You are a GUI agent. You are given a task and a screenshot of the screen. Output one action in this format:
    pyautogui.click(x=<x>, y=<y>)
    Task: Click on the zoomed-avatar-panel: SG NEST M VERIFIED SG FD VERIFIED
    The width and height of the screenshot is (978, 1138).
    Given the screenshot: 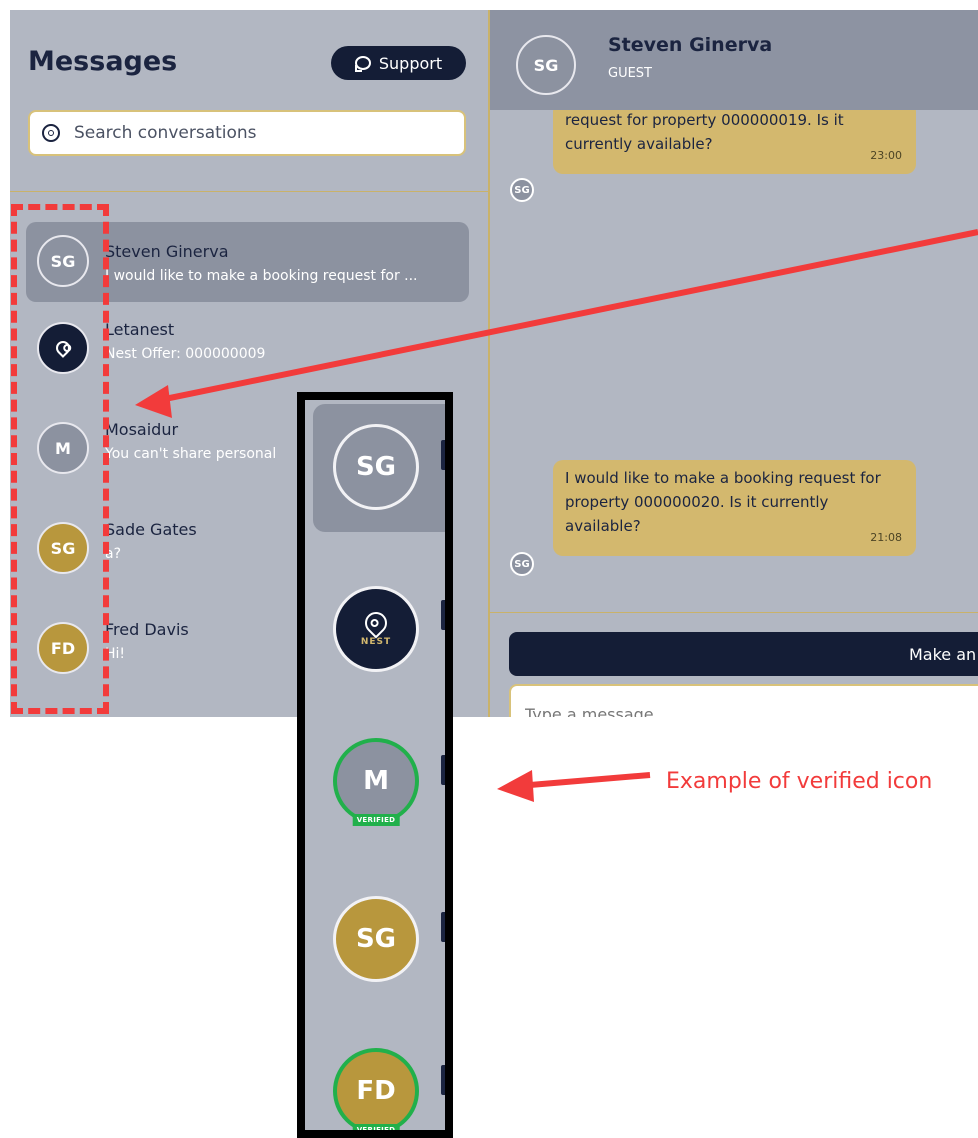 What is the action you would take?
    pyautogui.click(x=375, y=765)
    